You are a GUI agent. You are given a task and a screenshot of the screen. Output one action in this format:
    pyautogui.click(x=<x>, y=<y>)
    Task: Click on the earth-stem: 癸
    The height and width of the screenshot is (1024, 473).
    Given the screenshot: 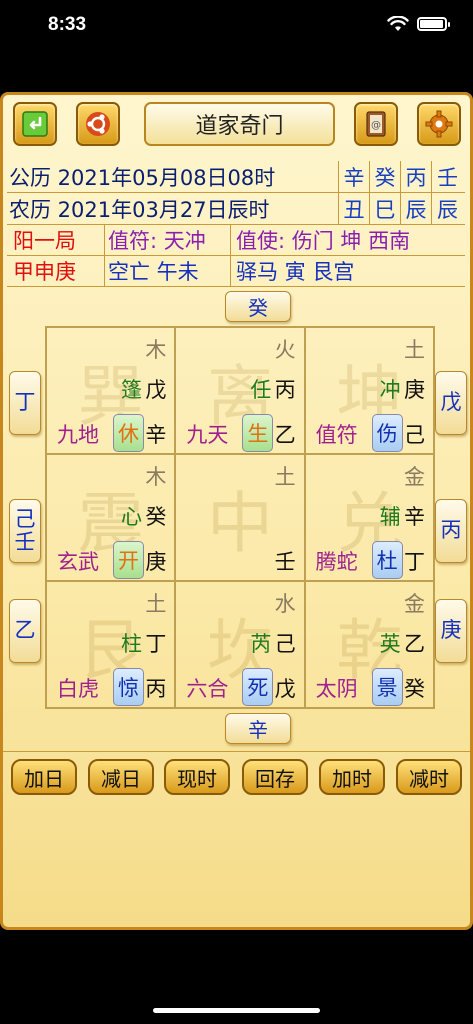 What is the action you would take?
    pyautogui.click(x=414, y=689)
    